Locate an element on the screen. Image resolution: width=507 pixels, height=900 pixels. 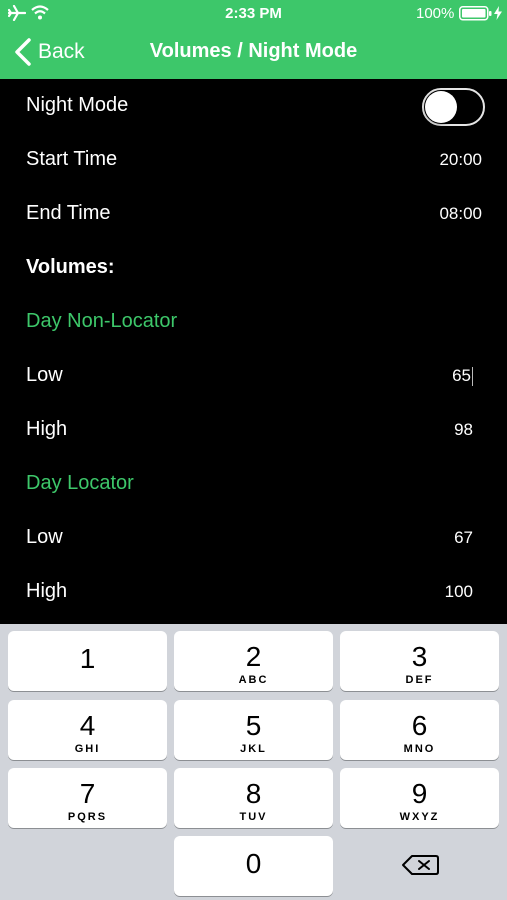
key-letters: ABC is located at coordinates (253, 680).